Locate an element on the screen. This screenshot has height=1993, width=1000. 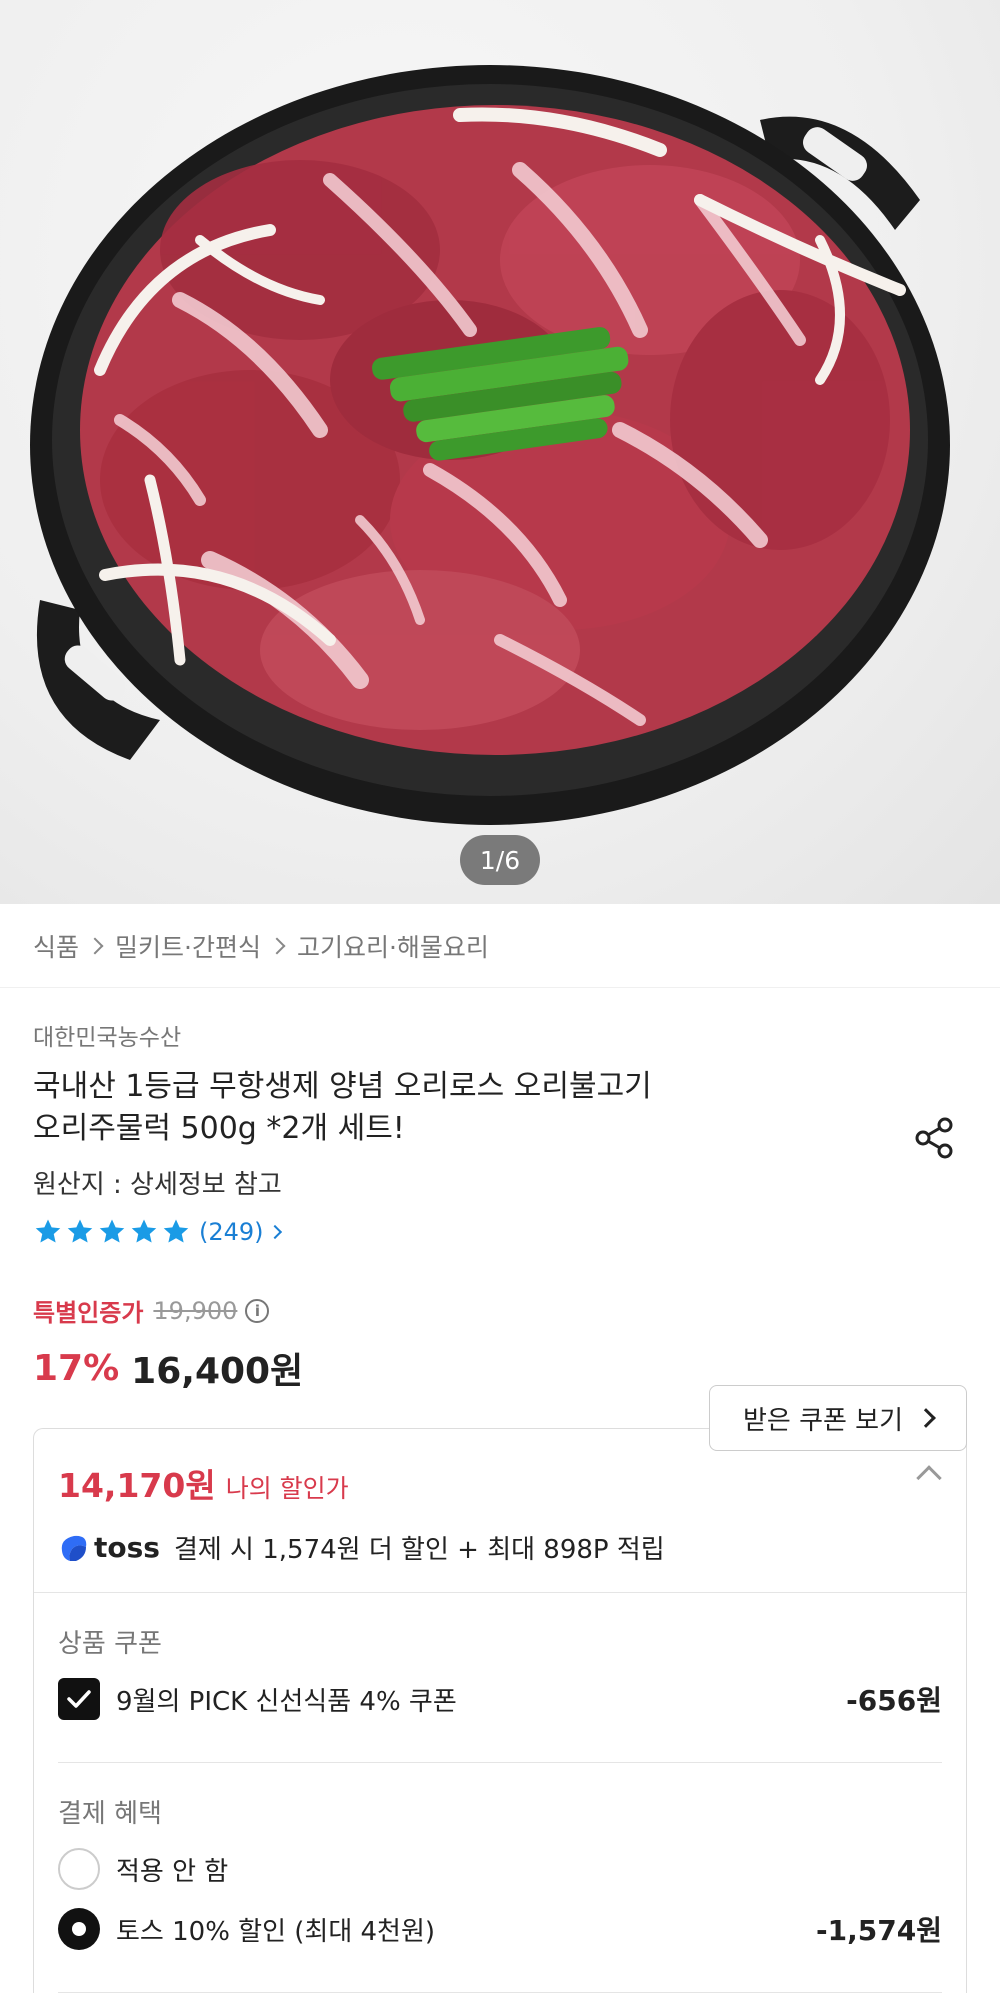
toss-benefit-text: 결제 시 1,574원 더 할인 + 최대 898P 적립 is located at coordinates (419, 1550).